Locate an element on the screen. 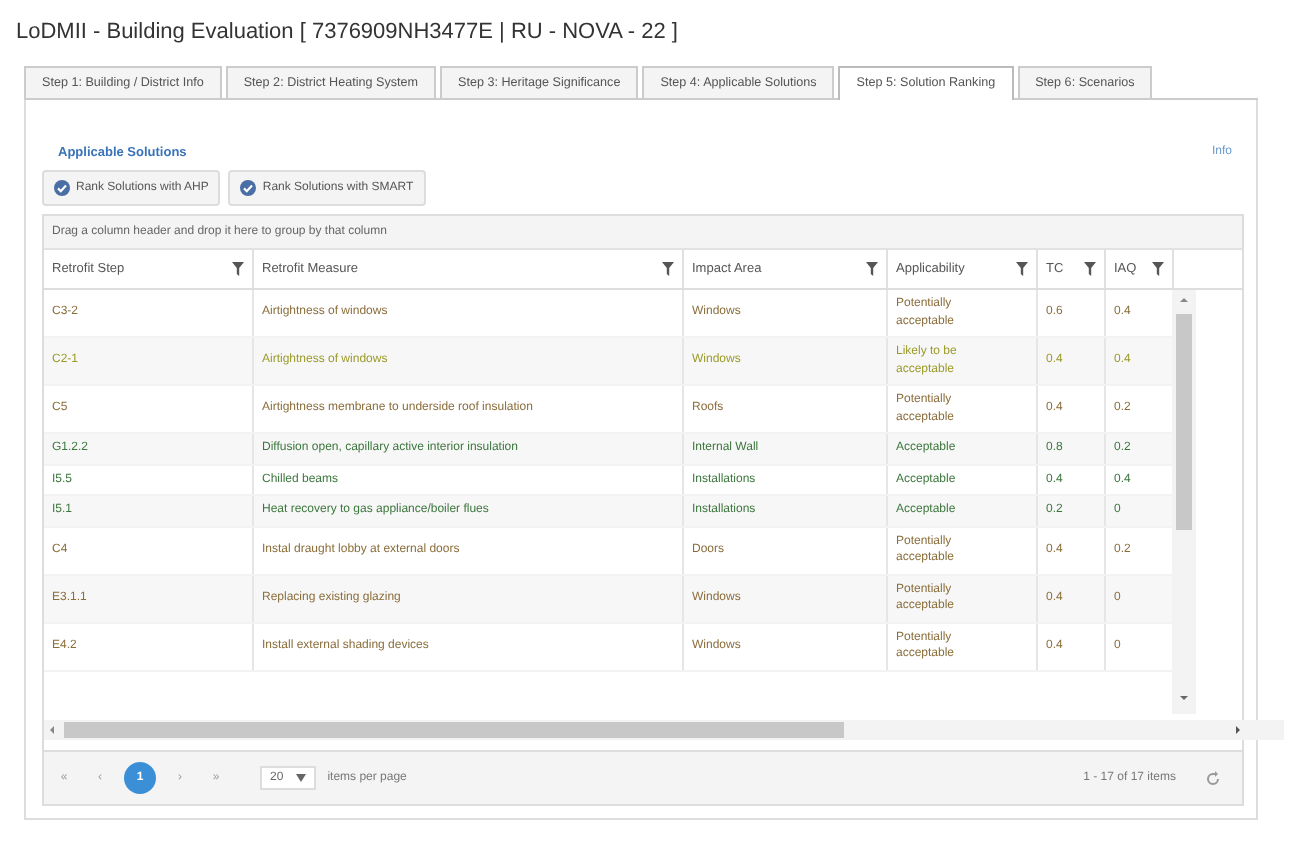  window-title: LoDMII - Building Evaluation [ 7376909NH3477E | RU - NOVA - 22 ] is located at coordinates (348, 32).